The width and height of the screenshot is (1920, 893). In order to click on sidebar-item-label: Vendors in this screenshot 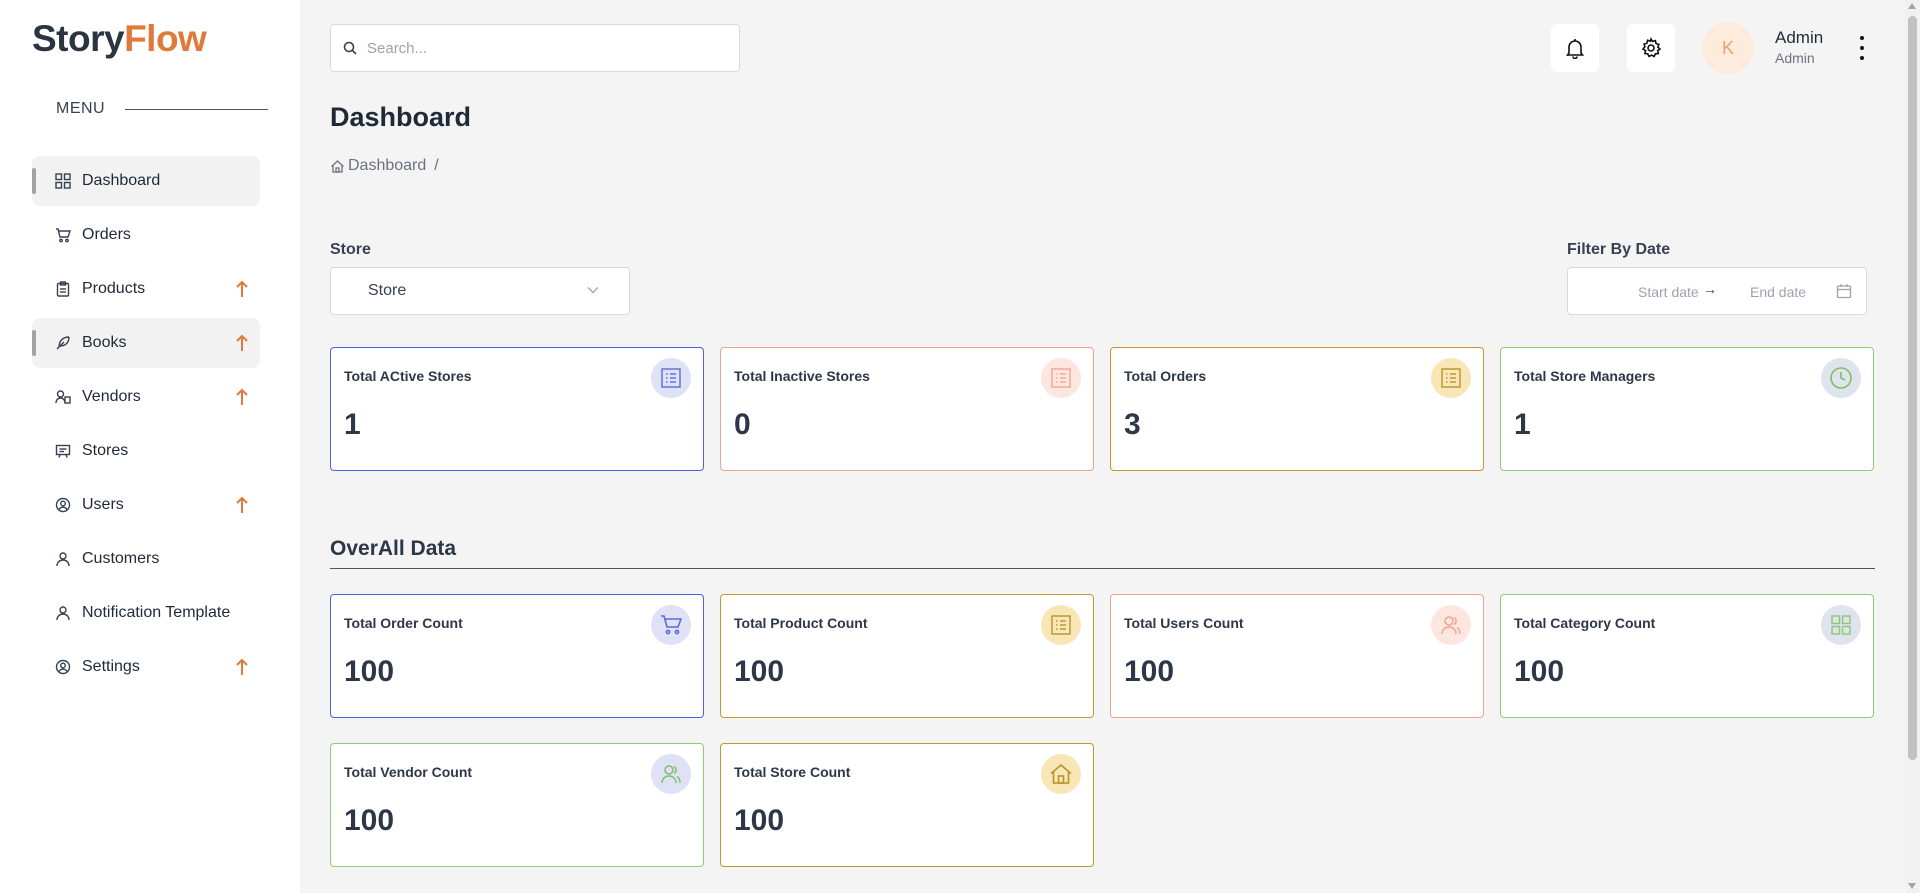, I will do `click(111, 396)`.